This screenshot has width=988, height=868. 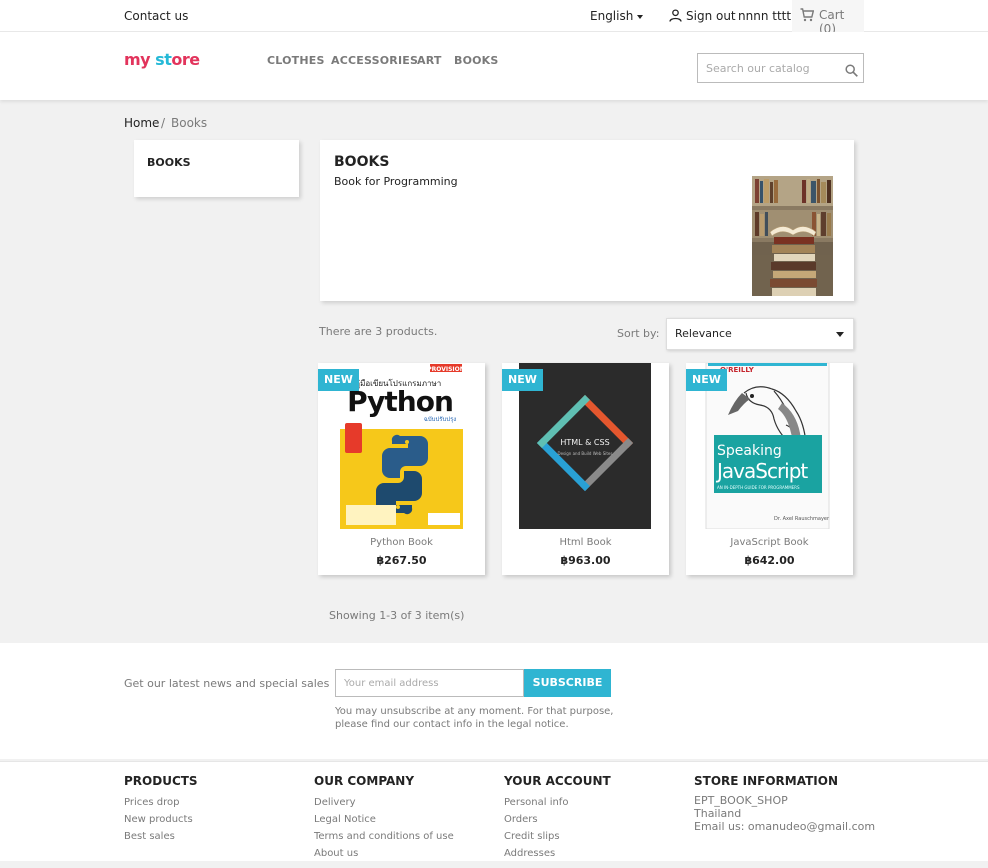 I want to click on footer-heading: STORE INFORMATION, so click(x=766, y=781).